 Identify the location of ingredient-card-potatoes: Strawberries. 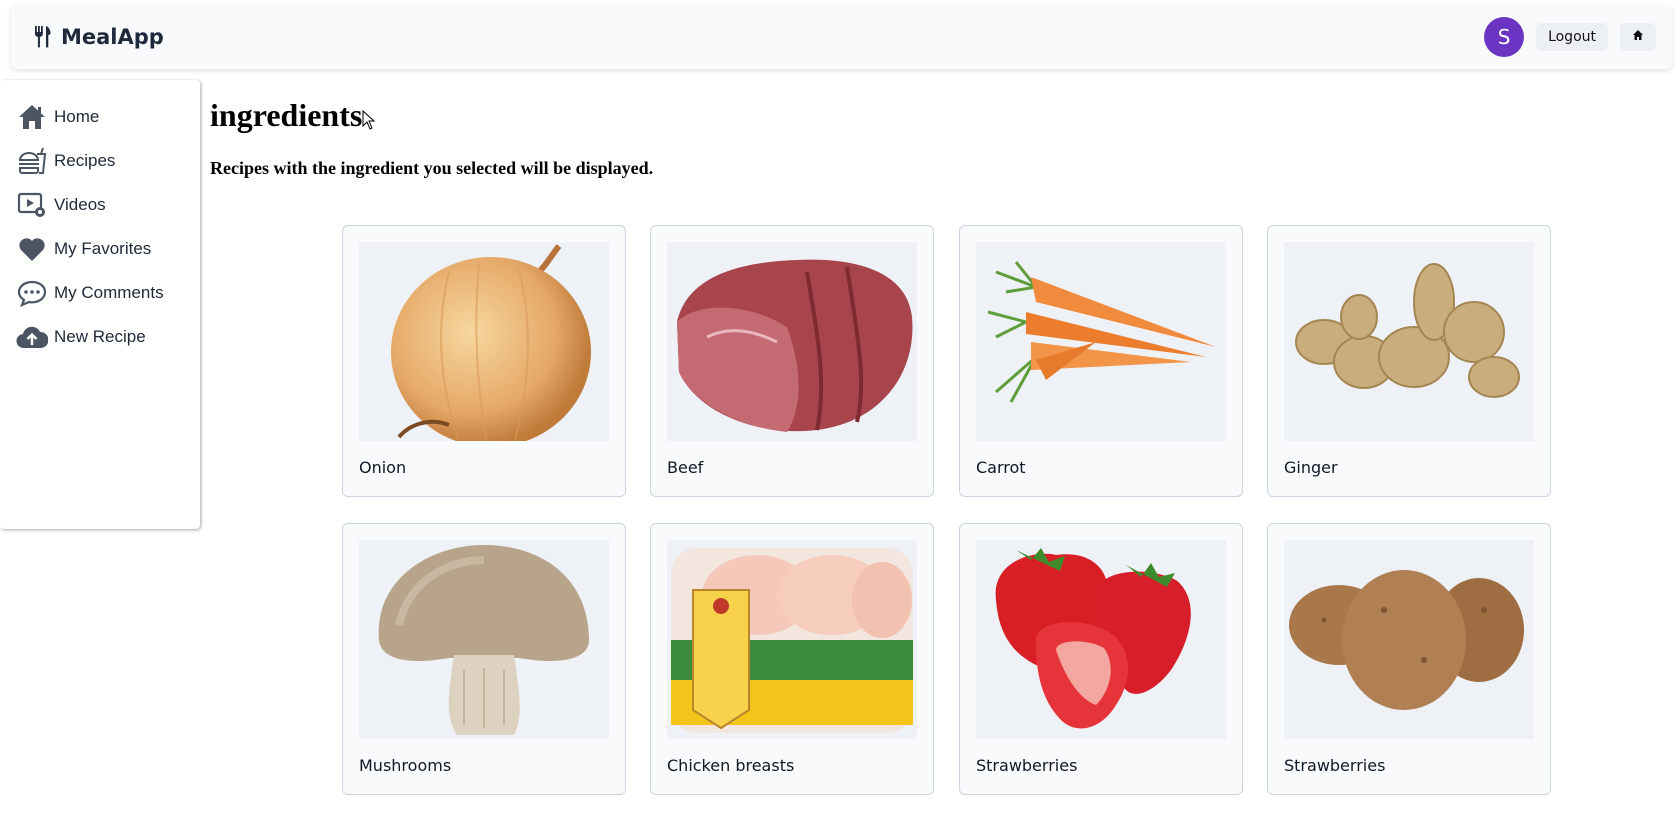
(1409, 659).